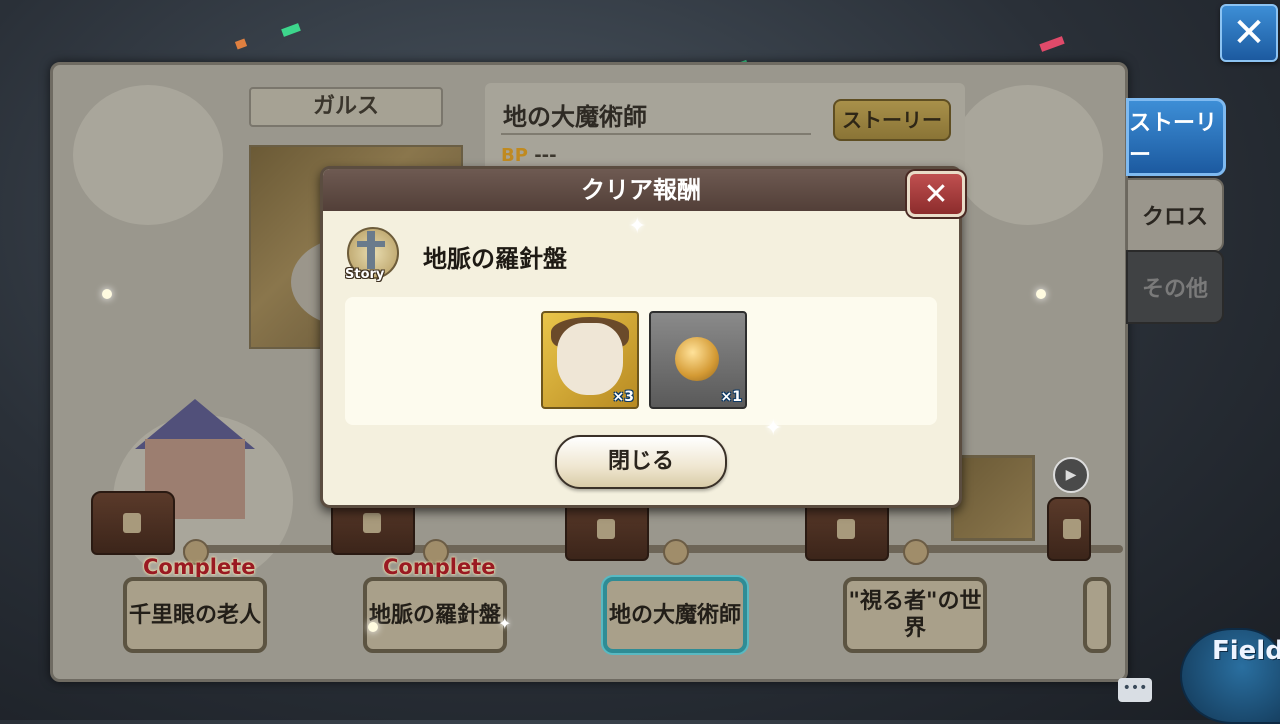  I want to click on dialog-close-button: ✕, so click(936, 194).